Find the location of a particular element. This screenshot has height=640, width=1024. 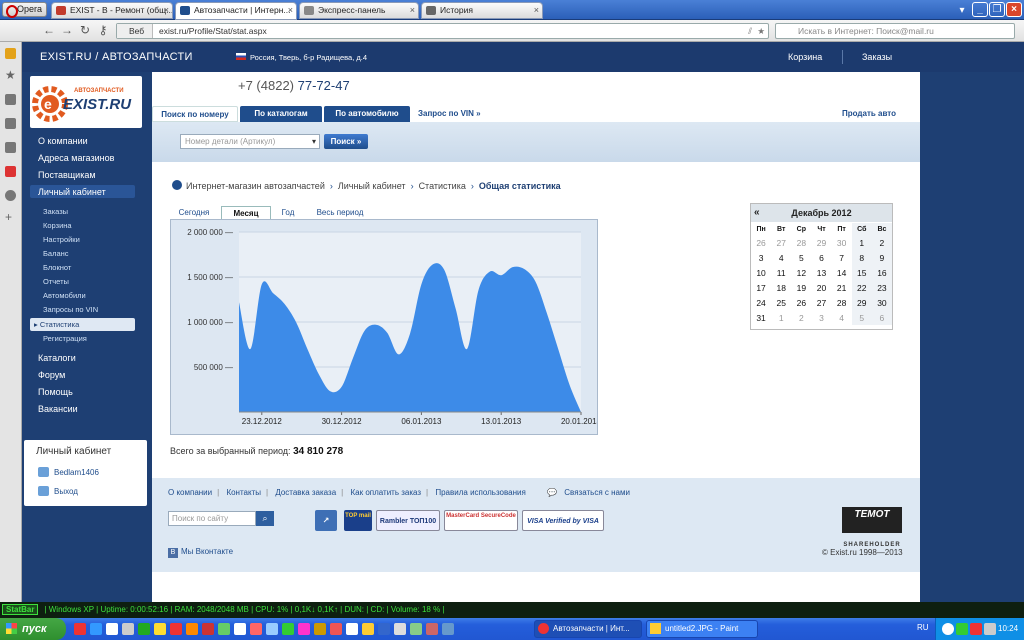

reload-icon: ↻ is located at coordinates (85, 30).